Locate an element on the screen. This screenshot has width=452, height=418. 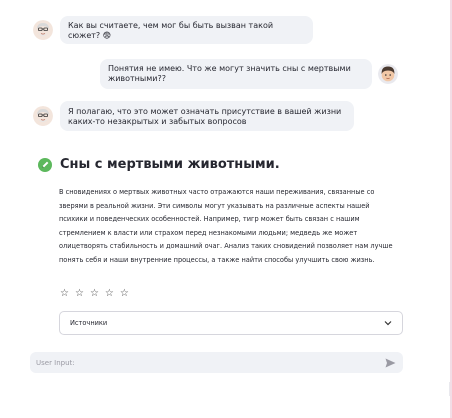
page-title: Сны с мертвыми животными. is located at coordinates (170, 164).